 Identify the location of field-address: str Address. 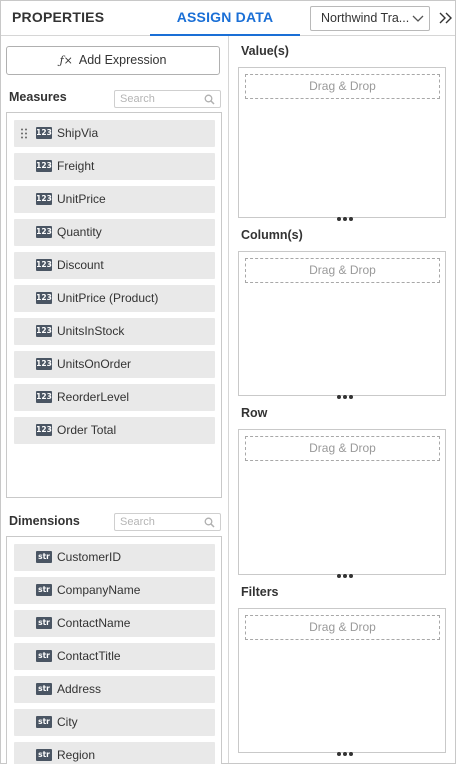
(114, 689).